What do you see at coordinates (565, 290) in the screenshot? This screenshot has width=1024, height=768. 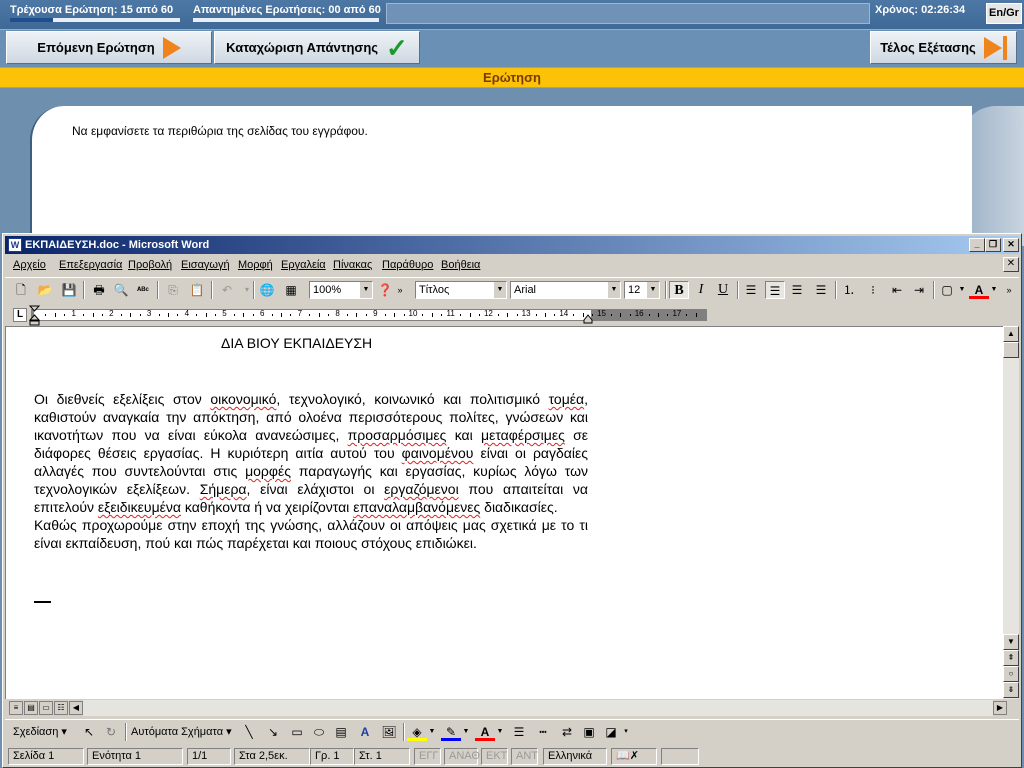 I see `font-select: Arial ▼` at bounding box center [565, 290].